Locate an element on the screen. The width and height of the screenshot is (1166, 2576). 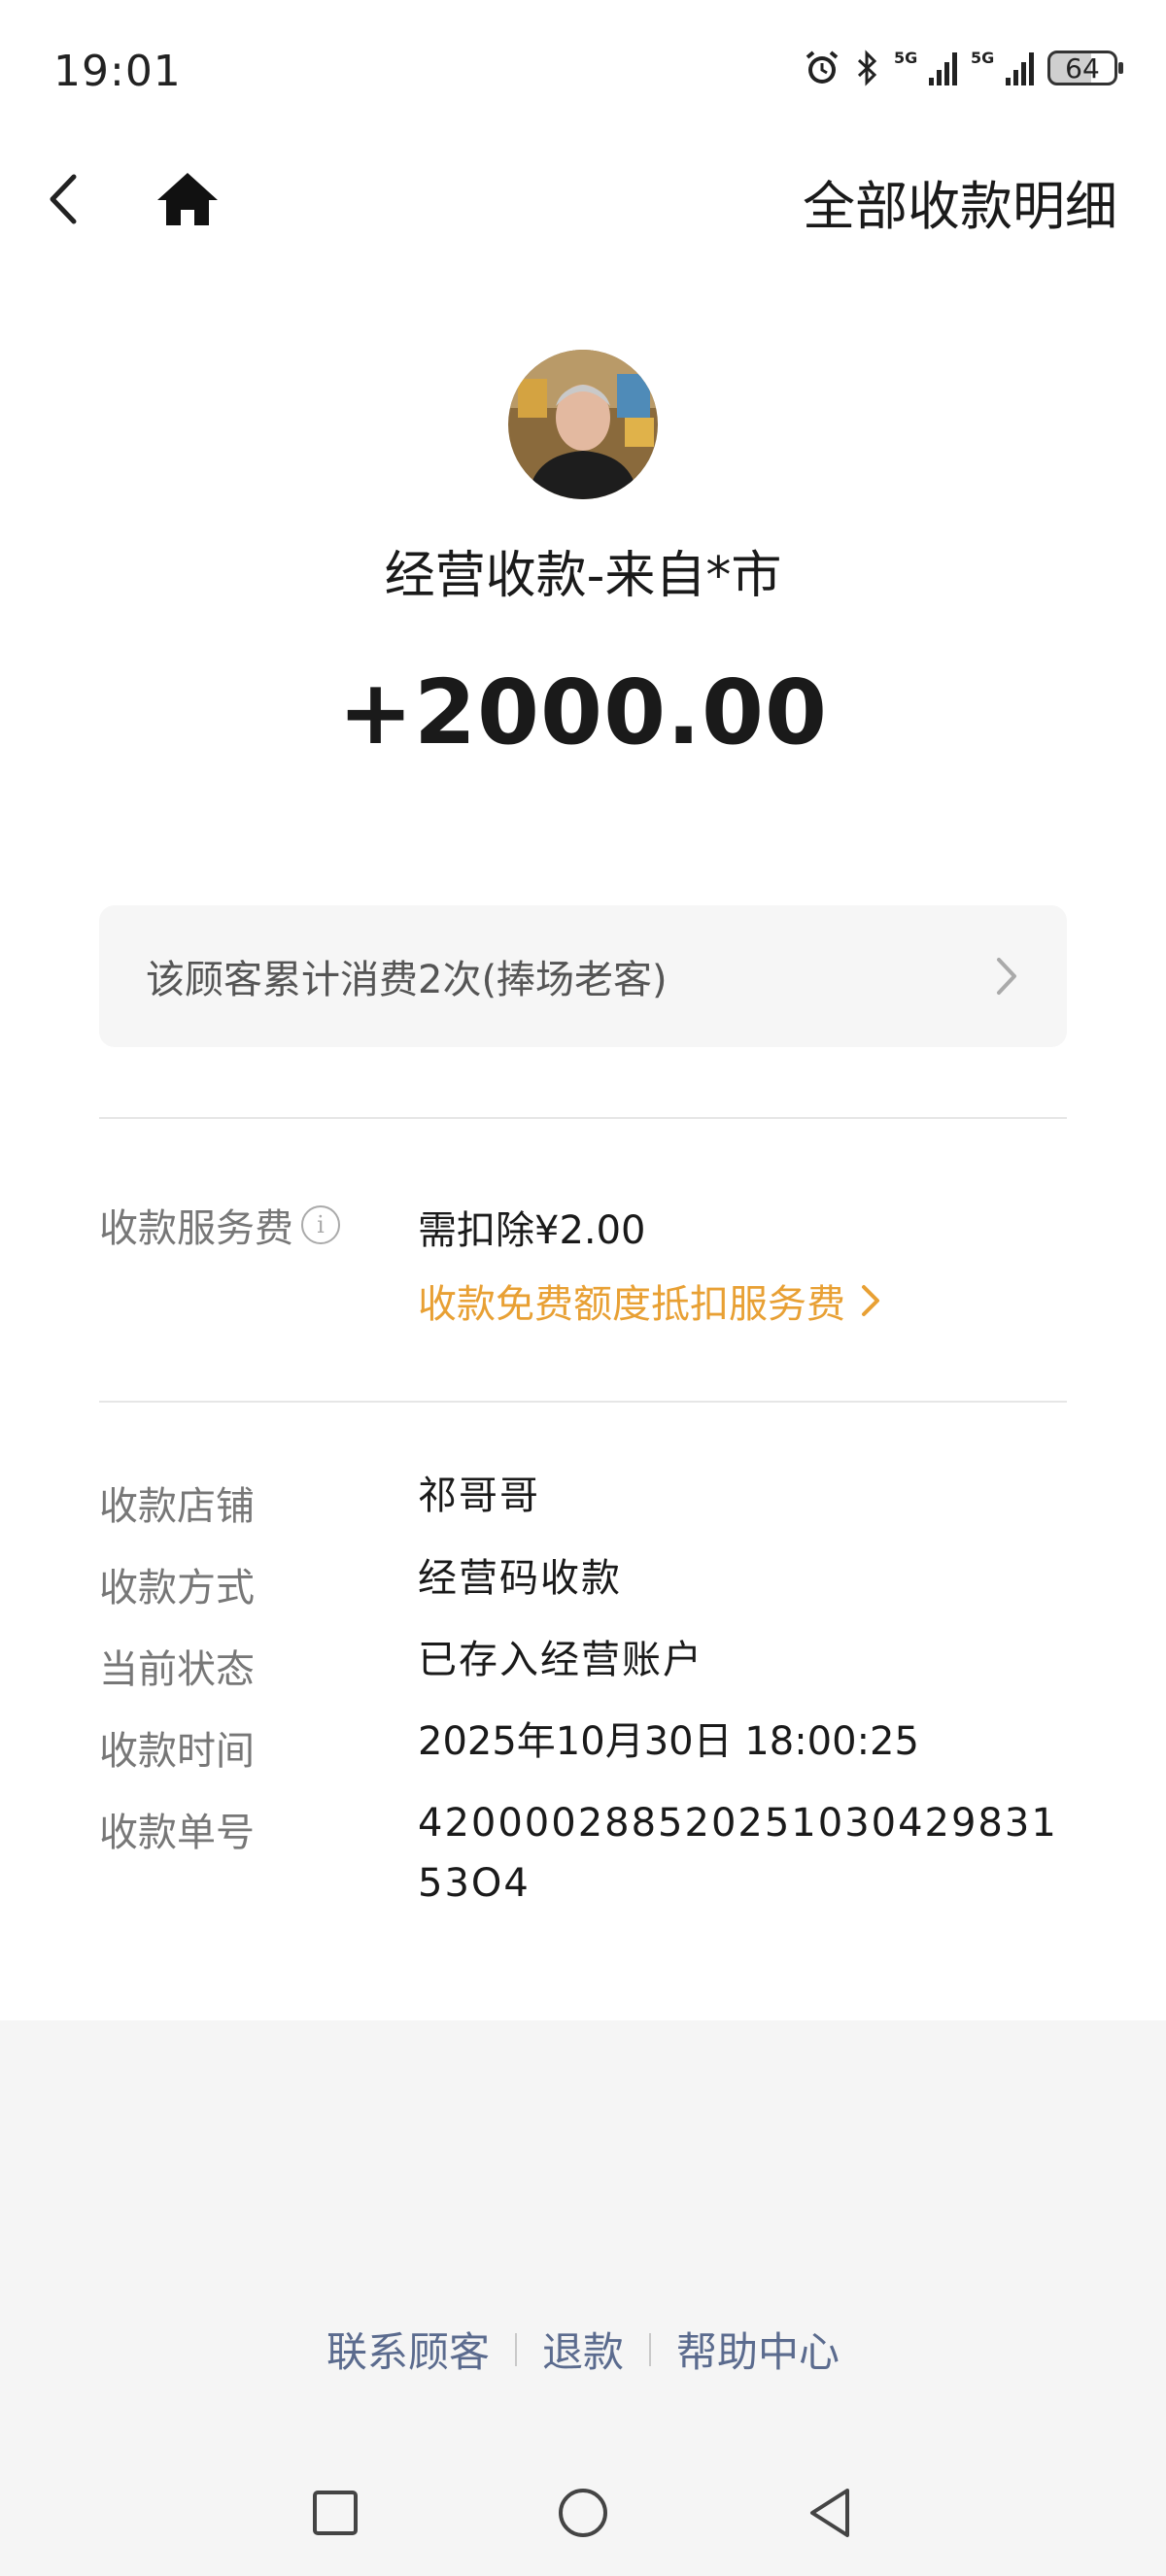
system-nav-bar is located at coordinates (583, 2516).